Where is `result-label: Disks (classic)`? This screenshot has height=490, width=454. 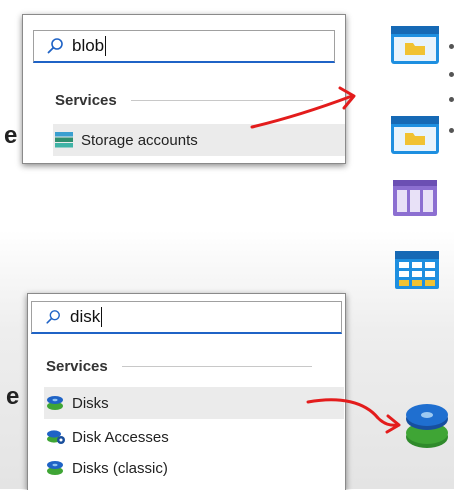 result-label: Disks (classic) is located at coordinates (120, 468).